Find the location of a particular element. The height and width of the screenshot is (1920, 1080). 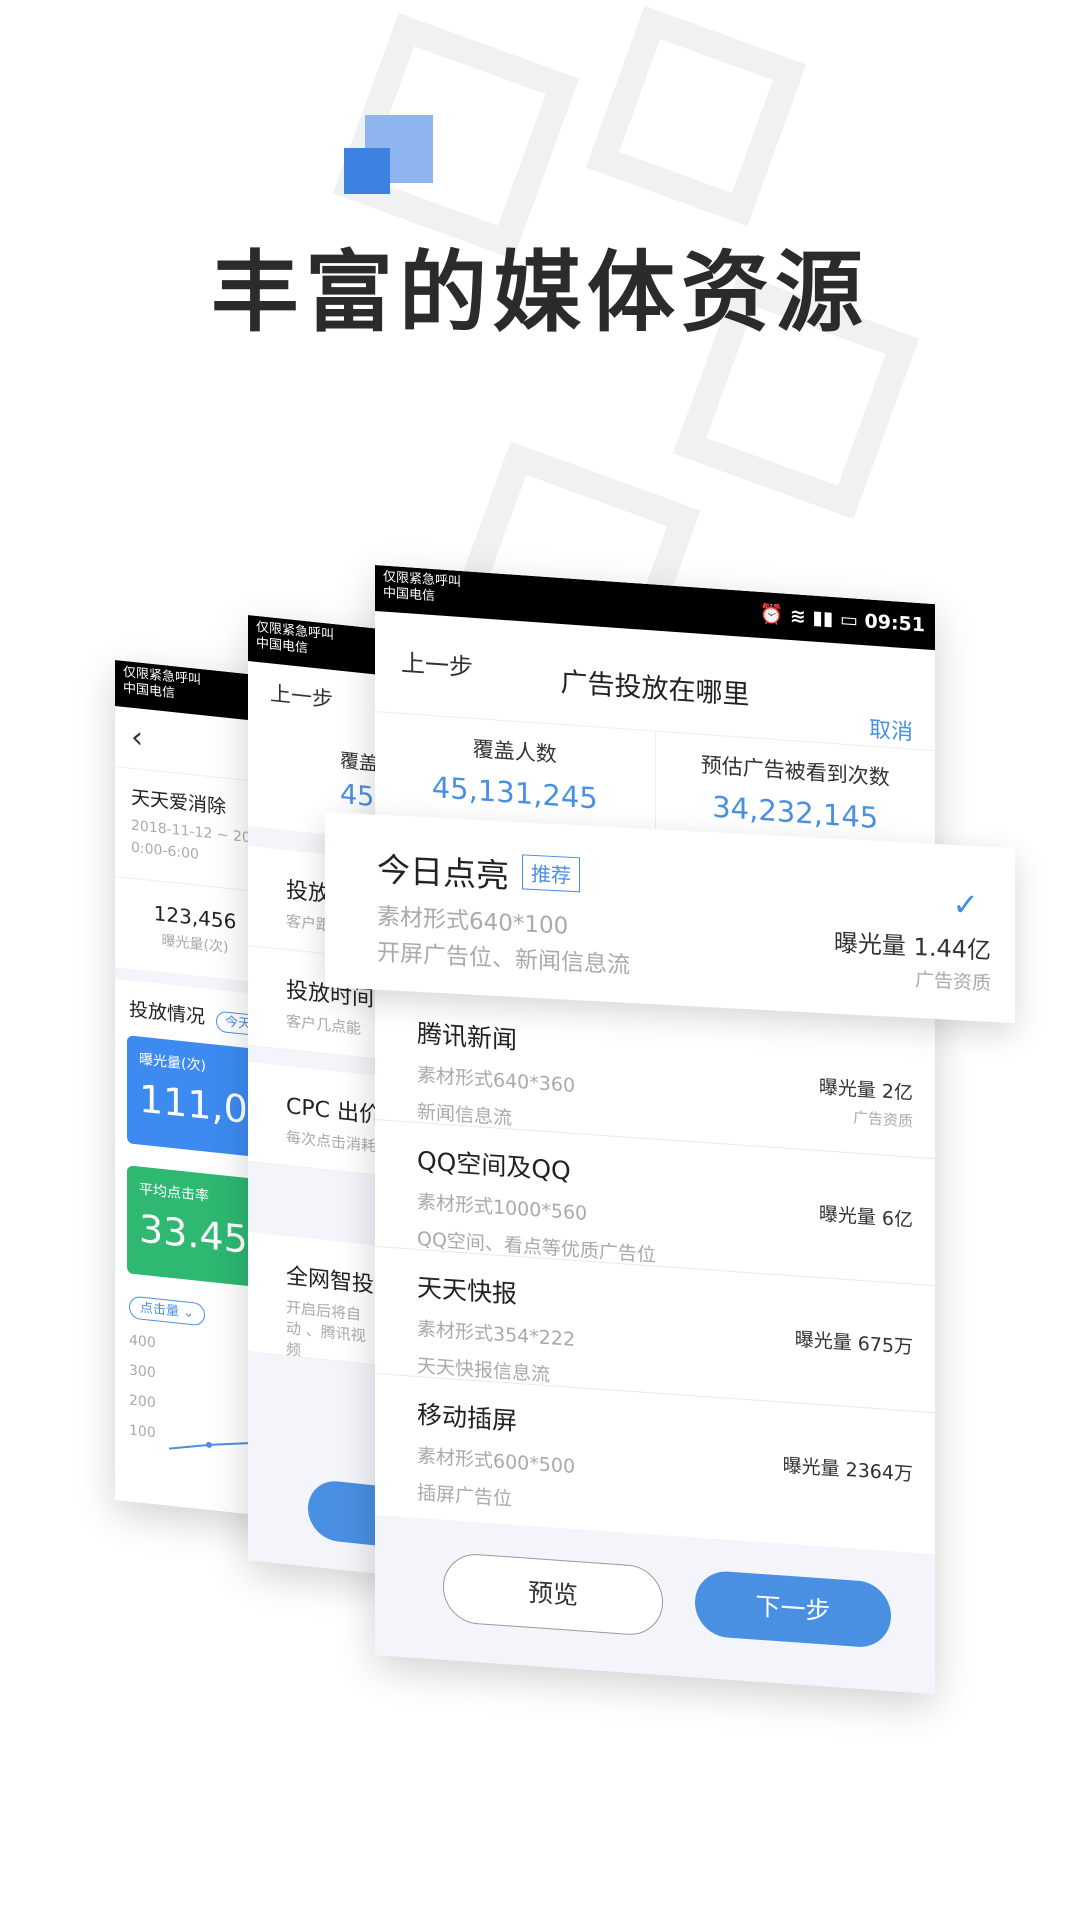

recommend-tag: 推荐 is located at coordinates (551, 873).